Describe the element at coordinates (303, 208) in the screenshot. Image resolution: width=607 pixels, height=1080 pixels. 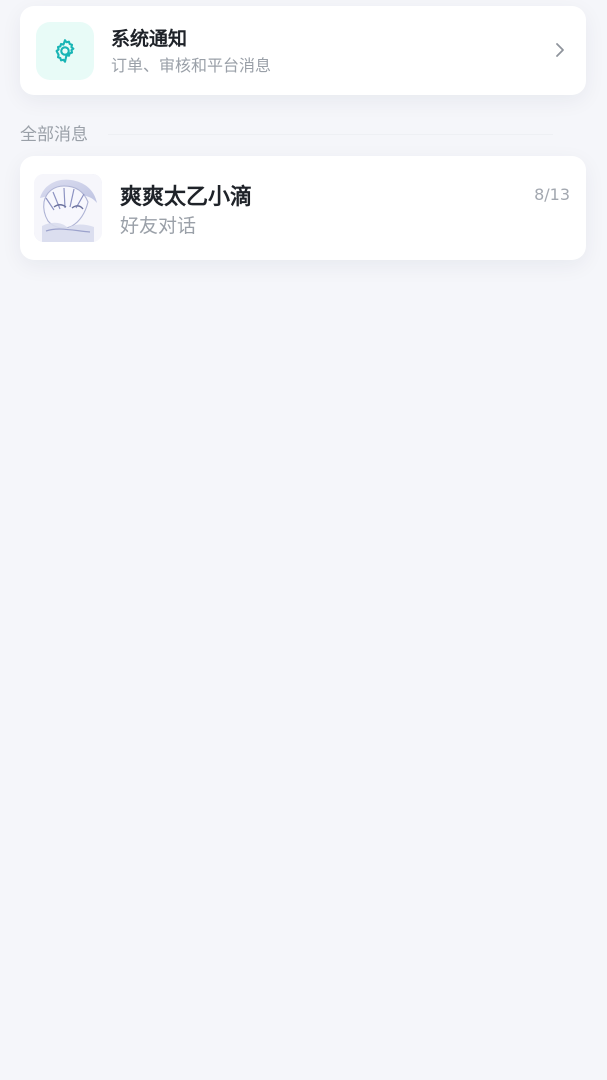
I see `conversation-item: 爽爽太乙小滴 好友对话 8/13` at that location.